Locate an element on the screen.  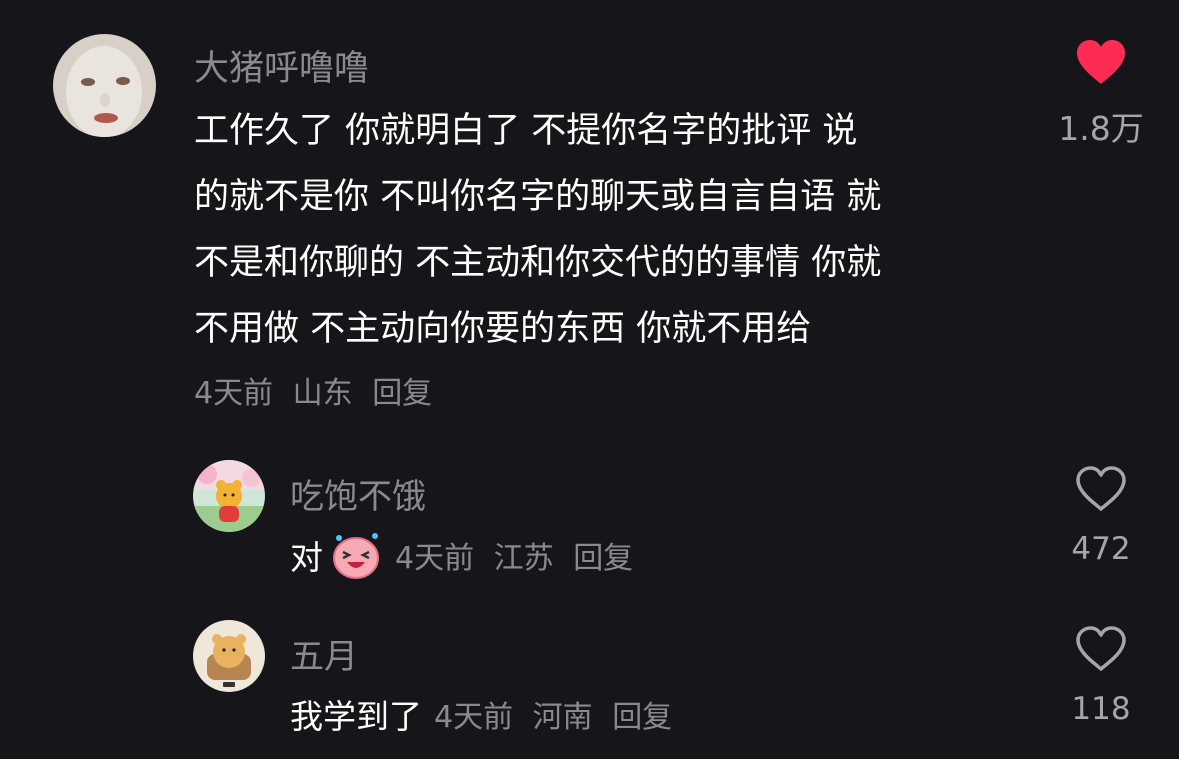
comment-location: 山东 is located at coordinates (322, 393).